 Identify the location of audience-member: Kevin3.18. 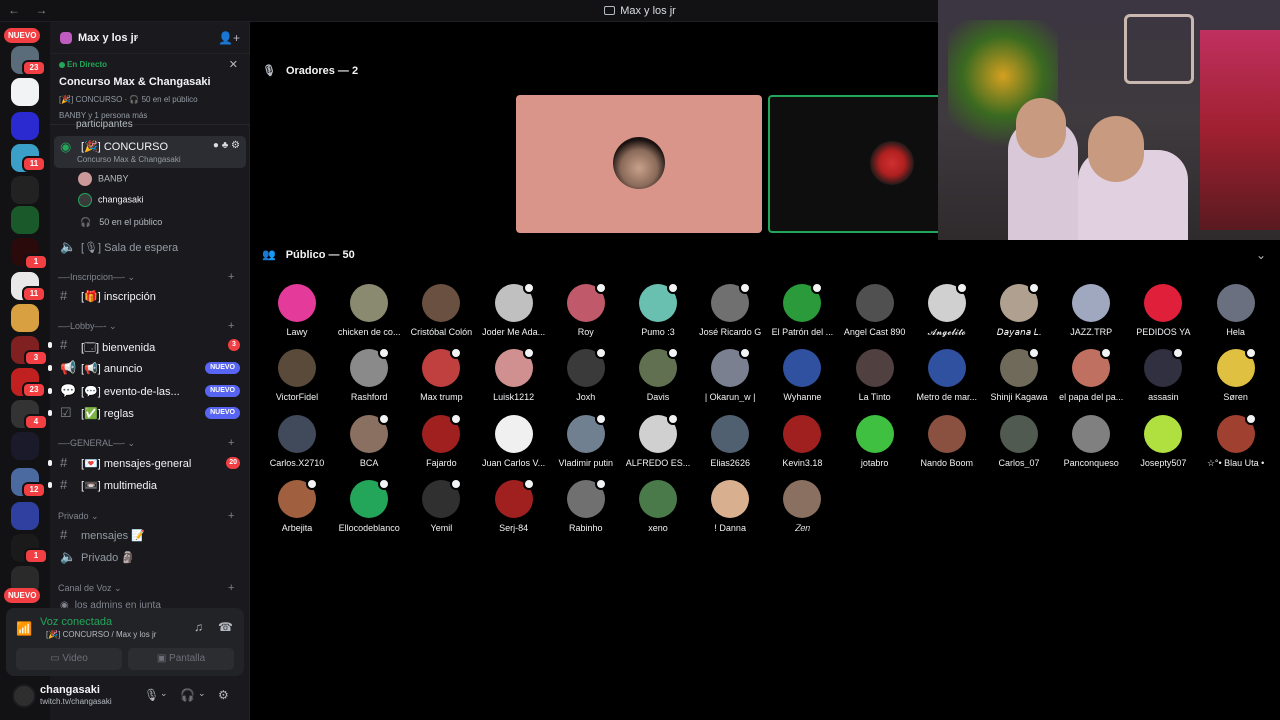
(802, 445).